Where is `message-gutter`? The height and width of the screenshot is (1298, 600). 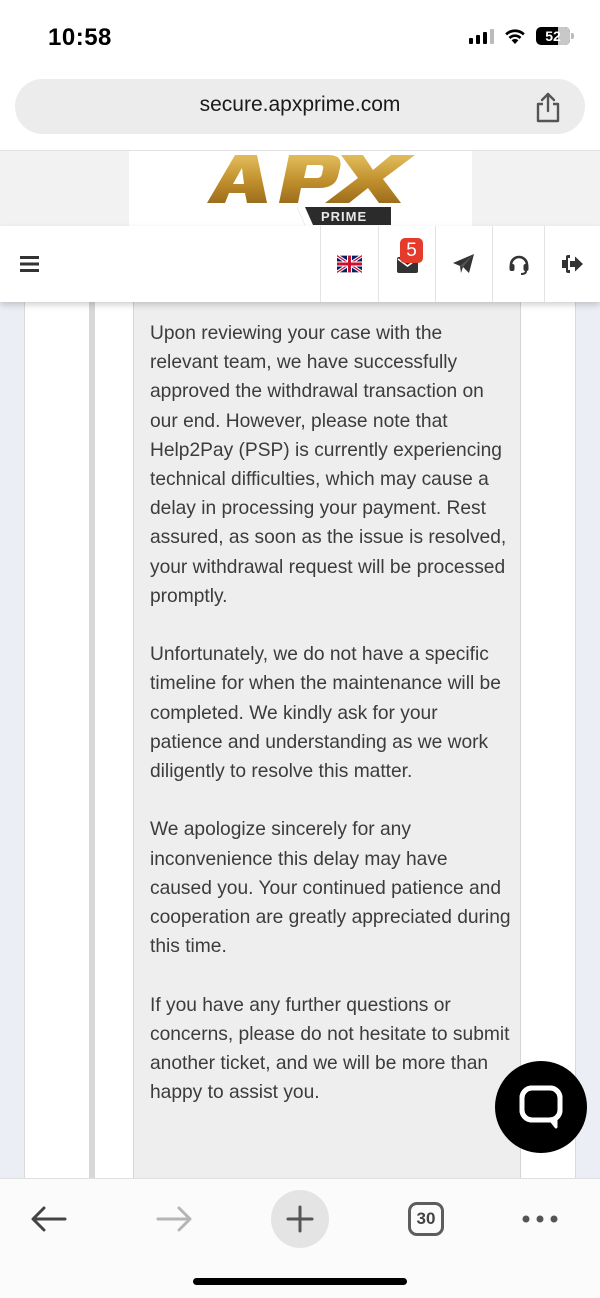
message-gutter is located at coordinates (114, 740).